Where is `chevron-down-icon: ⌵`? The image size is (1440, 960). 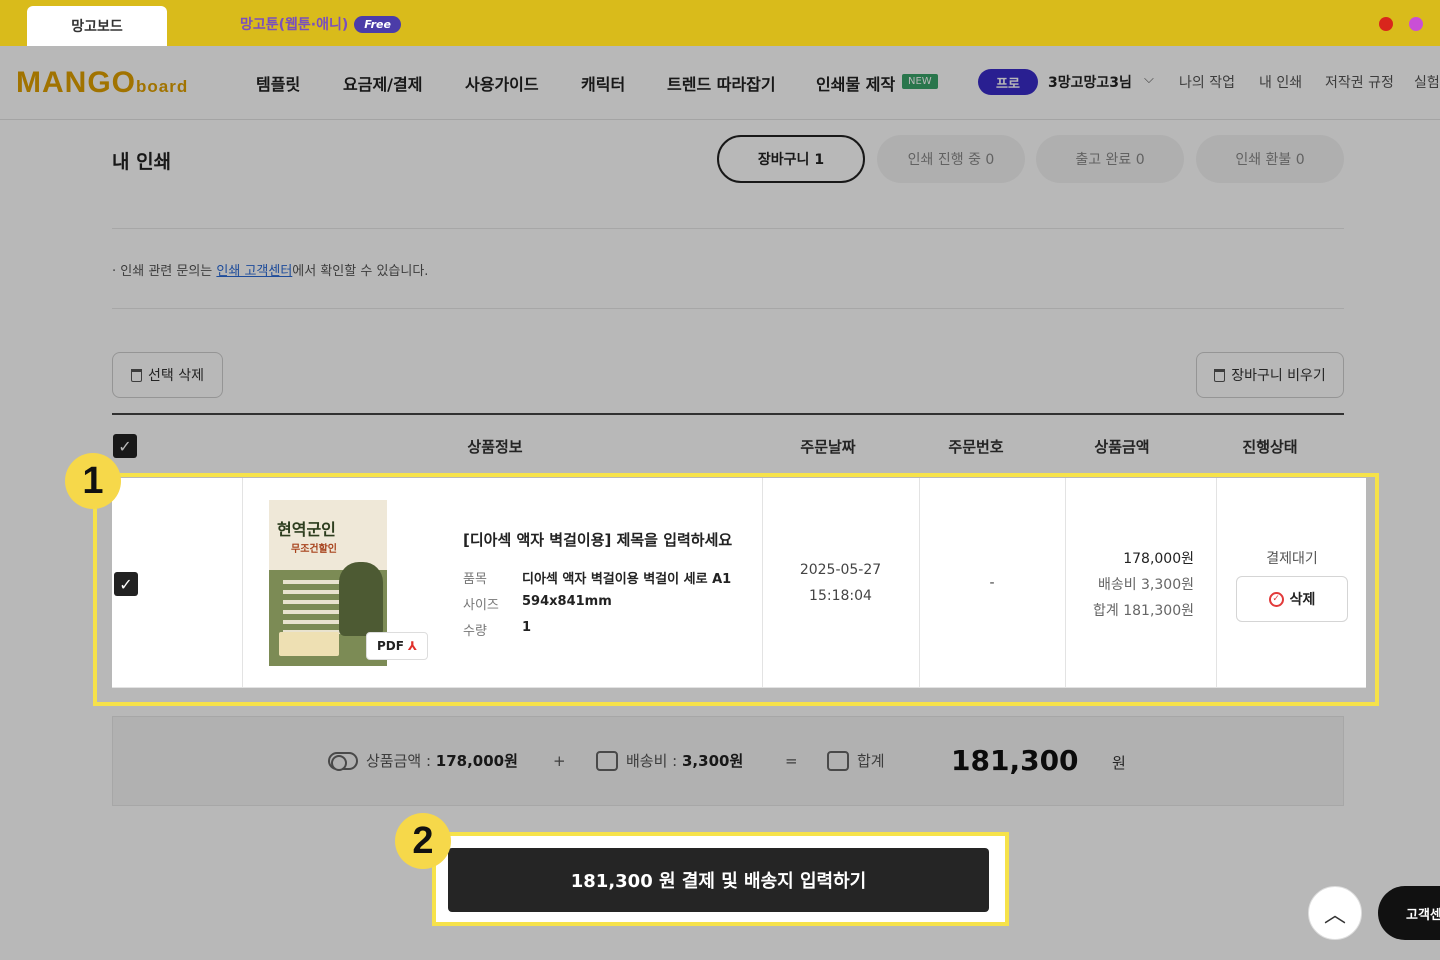 chevron-down-icon: ⌵ is located at coordinates (1149, 79).